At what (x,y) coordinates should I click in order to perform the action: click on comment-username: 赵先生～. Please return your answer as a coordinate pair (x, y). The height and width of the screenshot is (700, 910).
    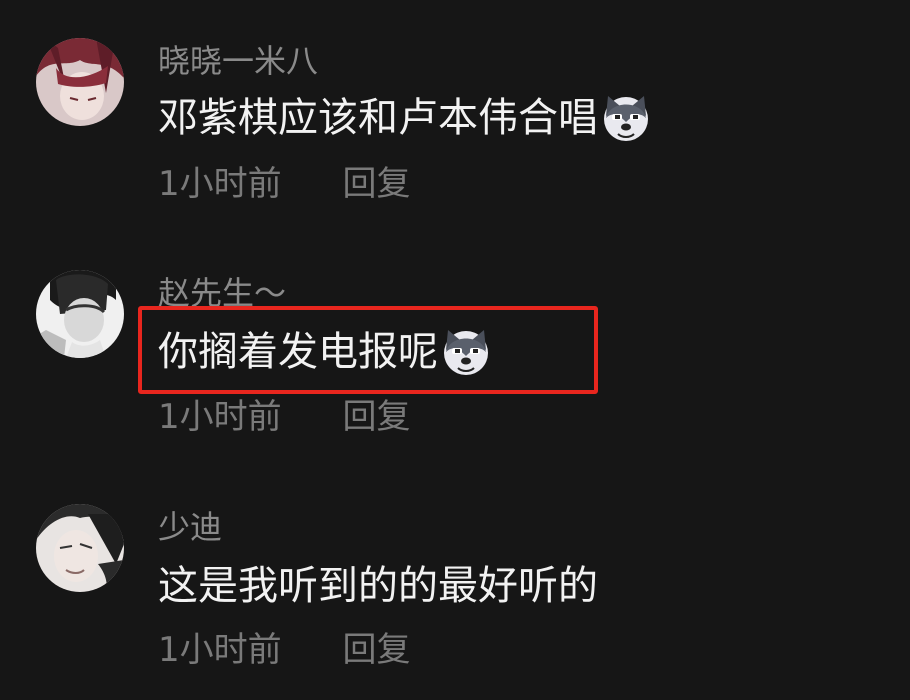
    Looking at the image, I should click on (222, 293).